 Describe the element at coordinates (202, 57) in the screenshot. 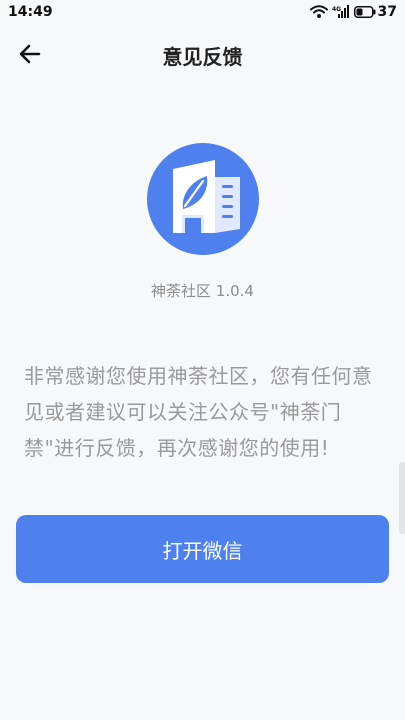

I see `page-title: 意见反馈` at that location.